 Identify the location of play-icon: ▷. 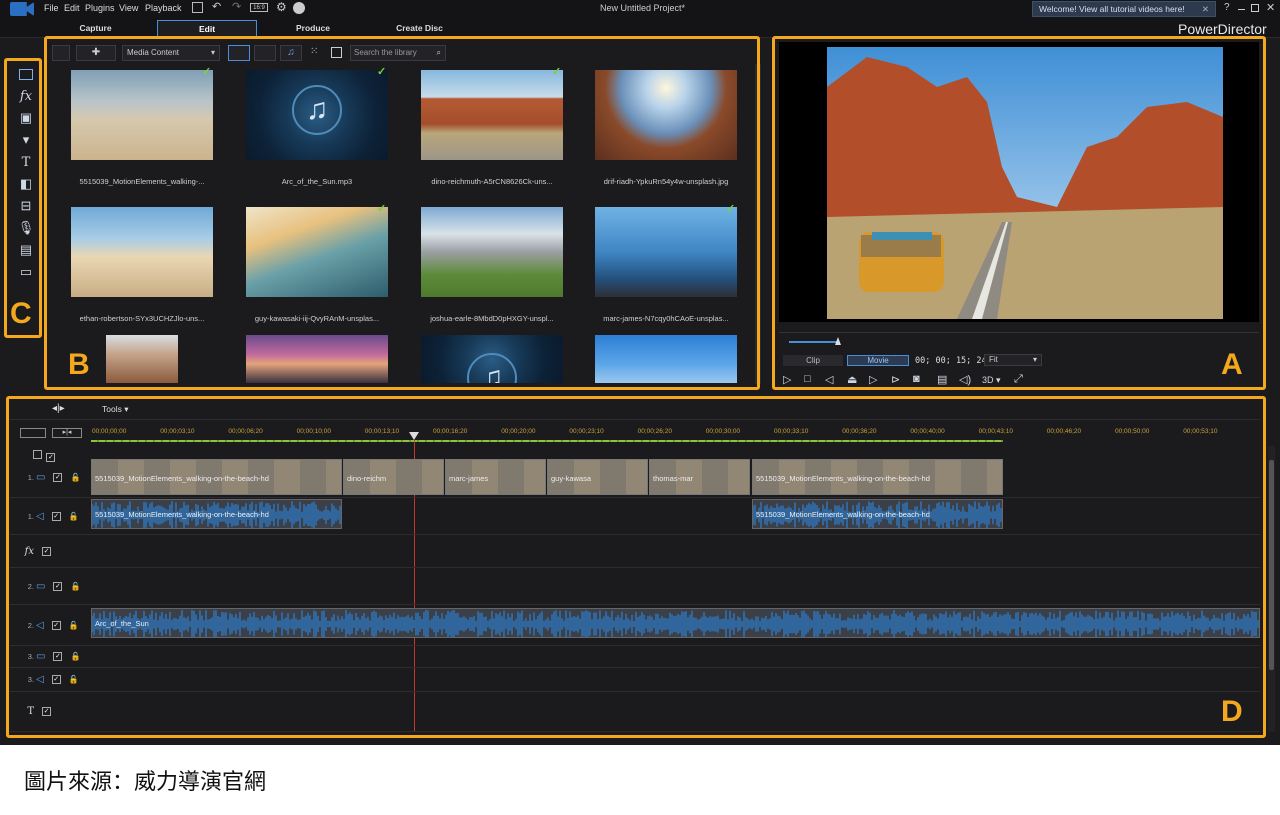
(787, 379).